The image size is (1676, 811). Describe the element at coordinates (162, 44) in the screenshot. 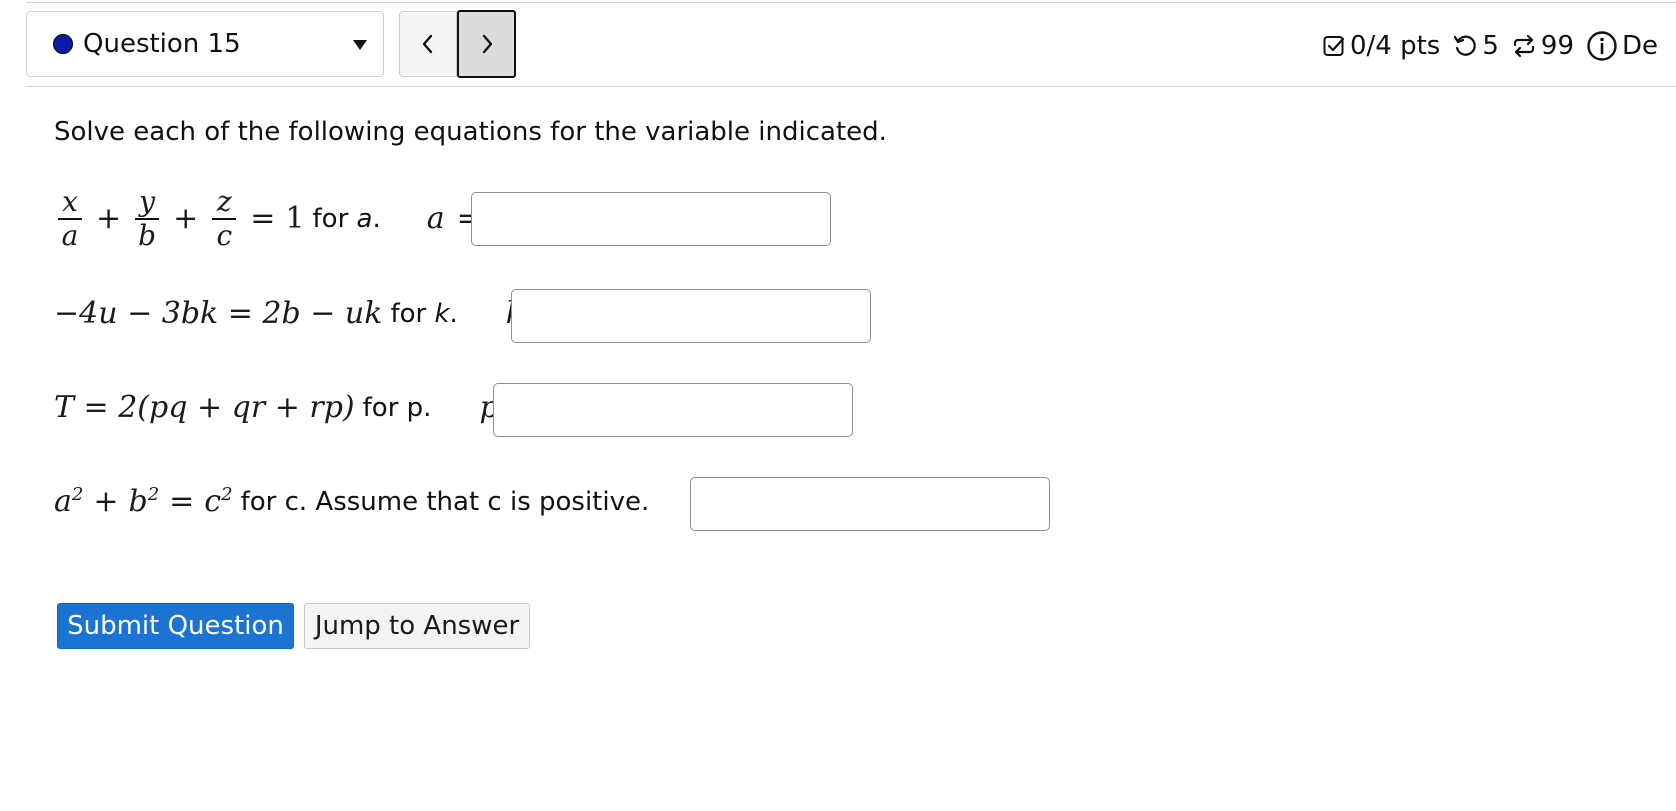

I see `question-label: Question 15` at that location.